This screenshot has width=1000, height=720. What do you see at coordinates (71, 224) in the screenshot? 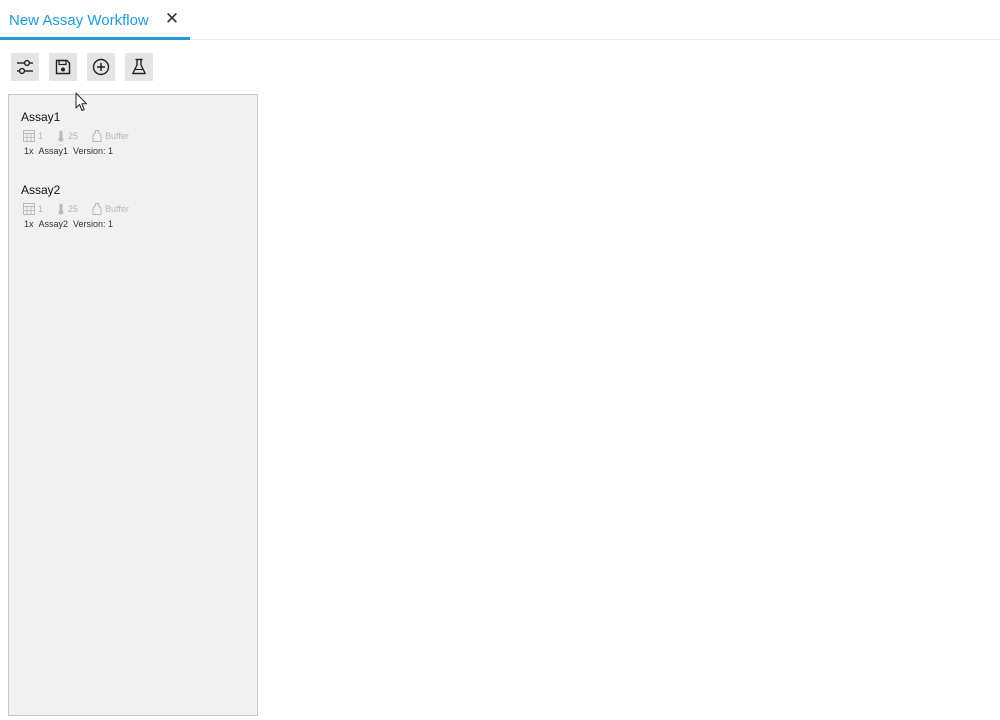
I see `assay-detail: 1x Assay2 Version: 1` at bounding box center [71, 224].